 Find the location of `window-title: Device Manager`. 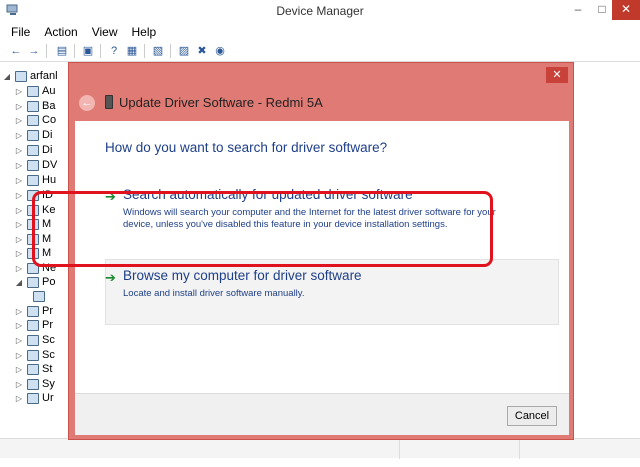

window-title: Device Manager is located at coordinates (320, 11).